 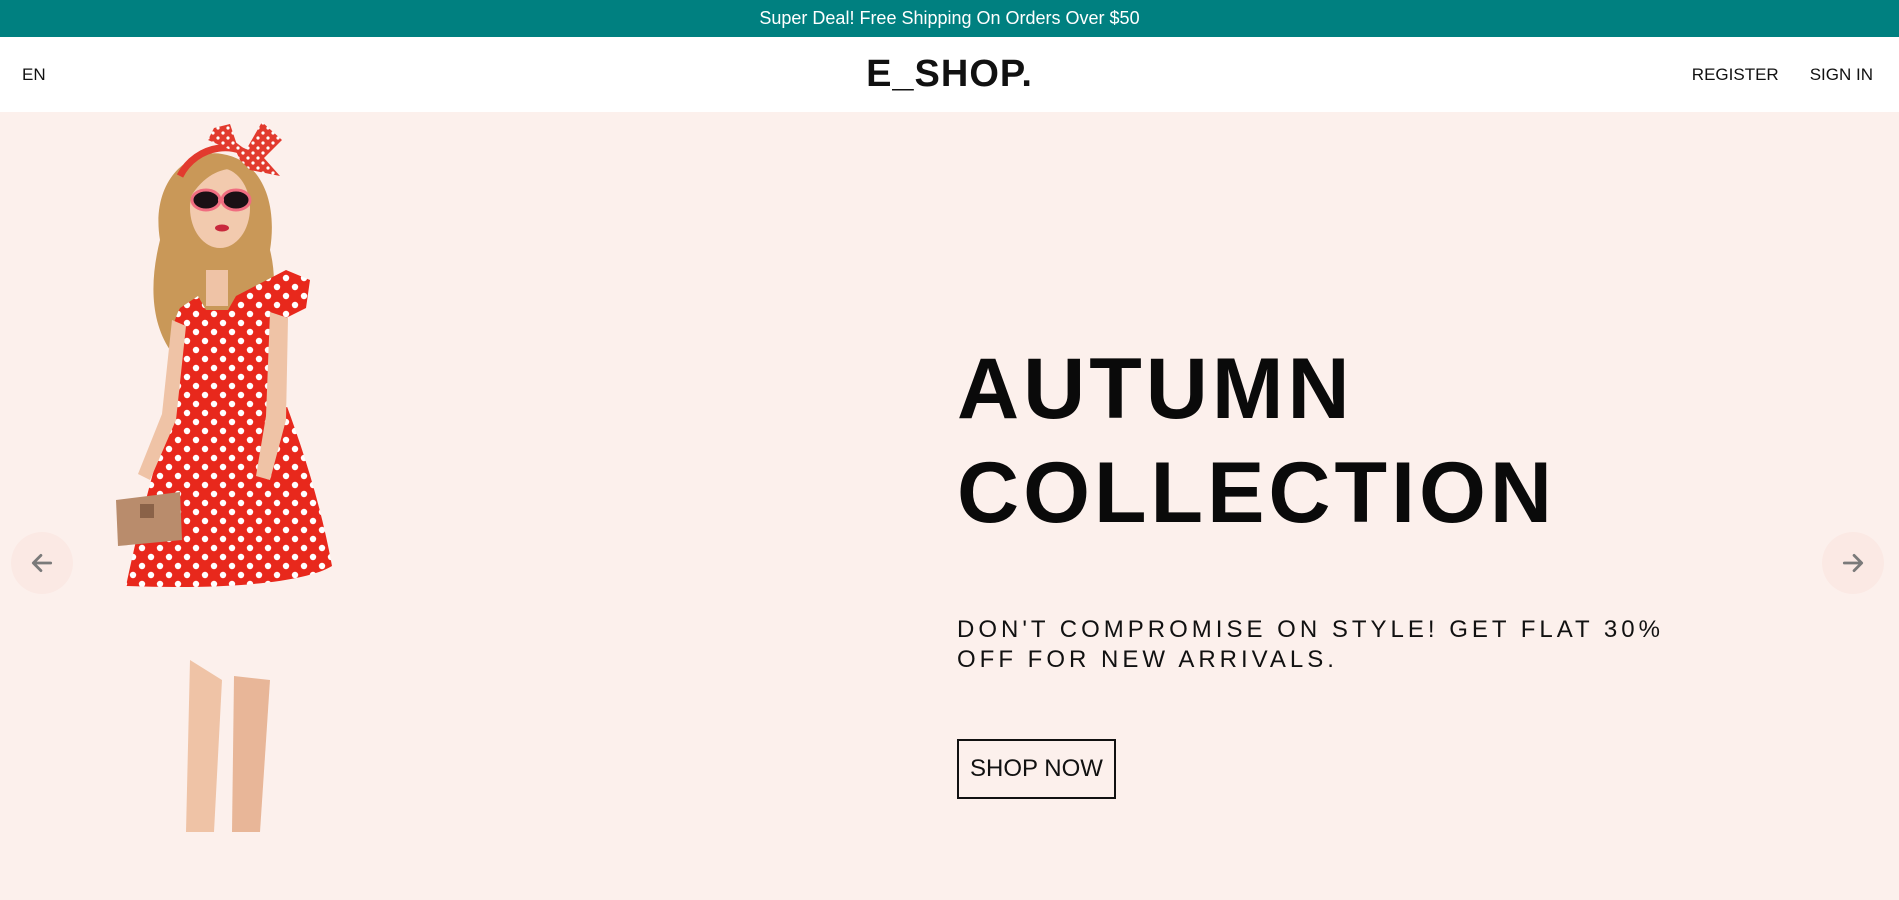 What do you see at coordinates (1256, 493) in the screenshot?
I see `hero-title-line2: COLLECTION` at bounding box center [1256, 493].